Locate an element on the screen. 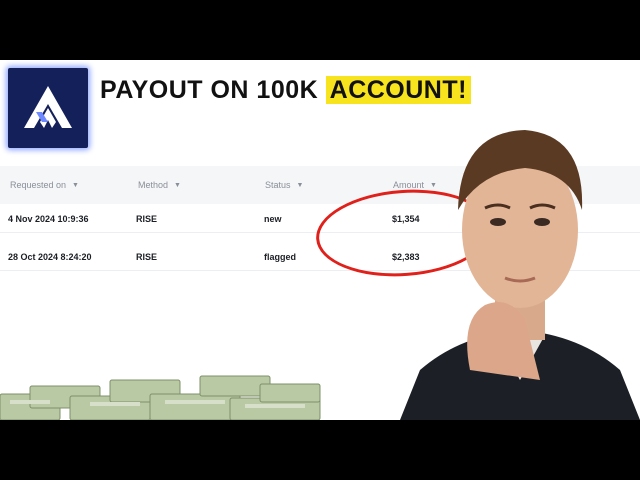 This screenshot has height=480, width=640. brand-logo is located at coordinates (48, 108).